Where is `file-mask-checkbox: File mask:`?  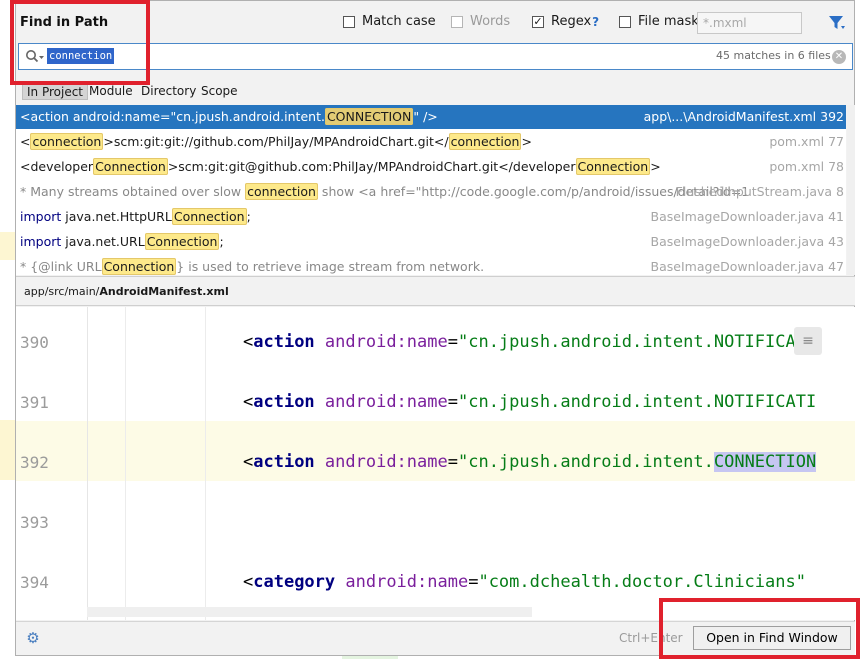 file-mask-checkbox: File mask: is located at coordinates (661, 21).